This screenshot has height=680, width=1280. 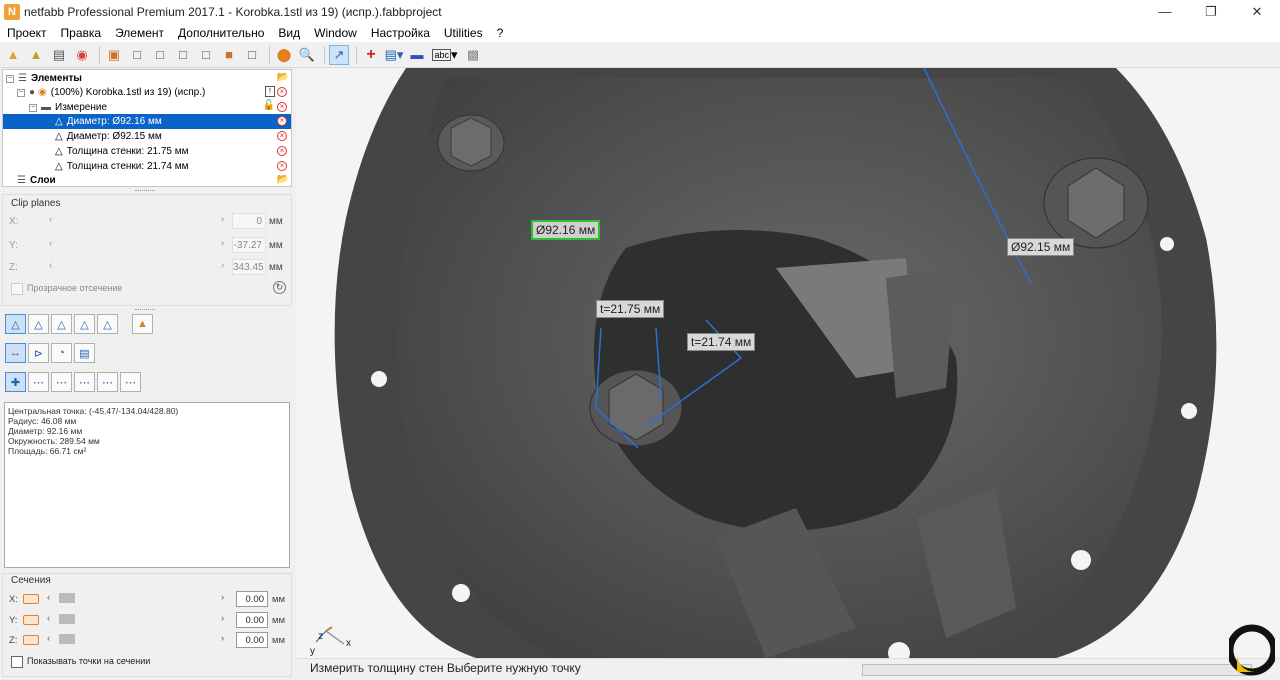 I want to click on view-iso-icon: □, so click(x=252, y=55).